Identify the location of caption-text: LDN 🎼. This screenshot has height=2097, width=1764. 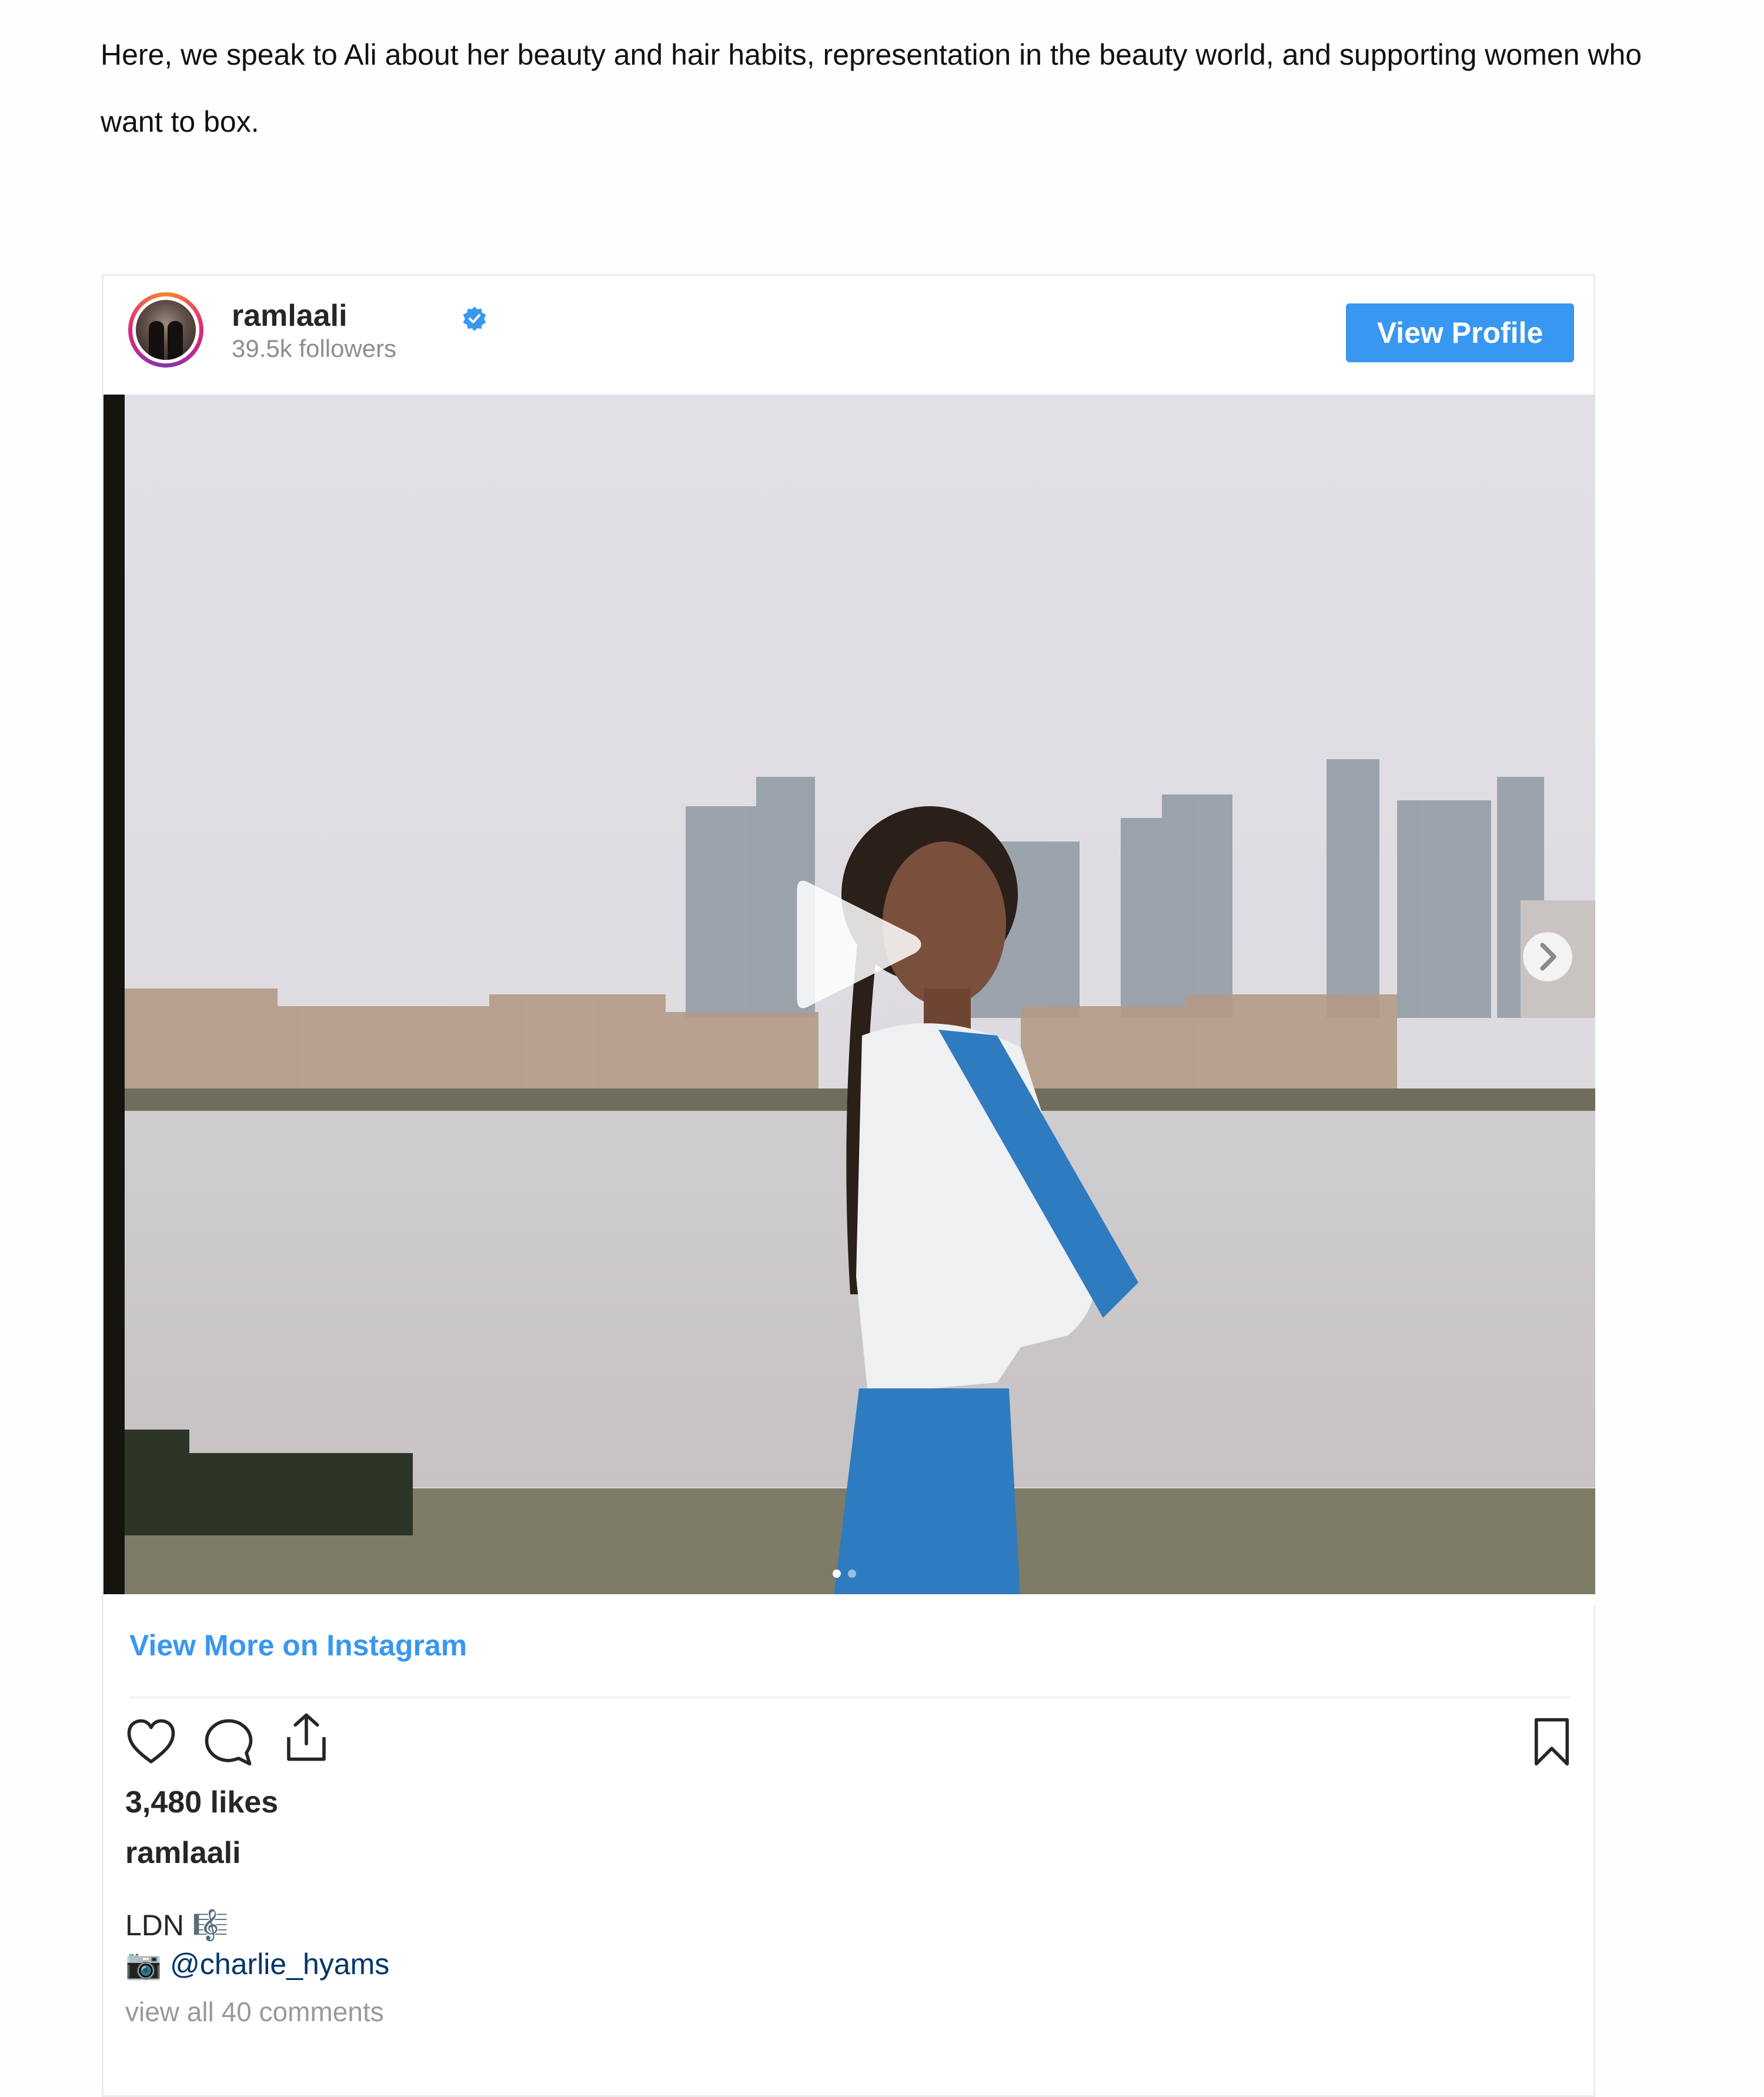
(177, 1925).